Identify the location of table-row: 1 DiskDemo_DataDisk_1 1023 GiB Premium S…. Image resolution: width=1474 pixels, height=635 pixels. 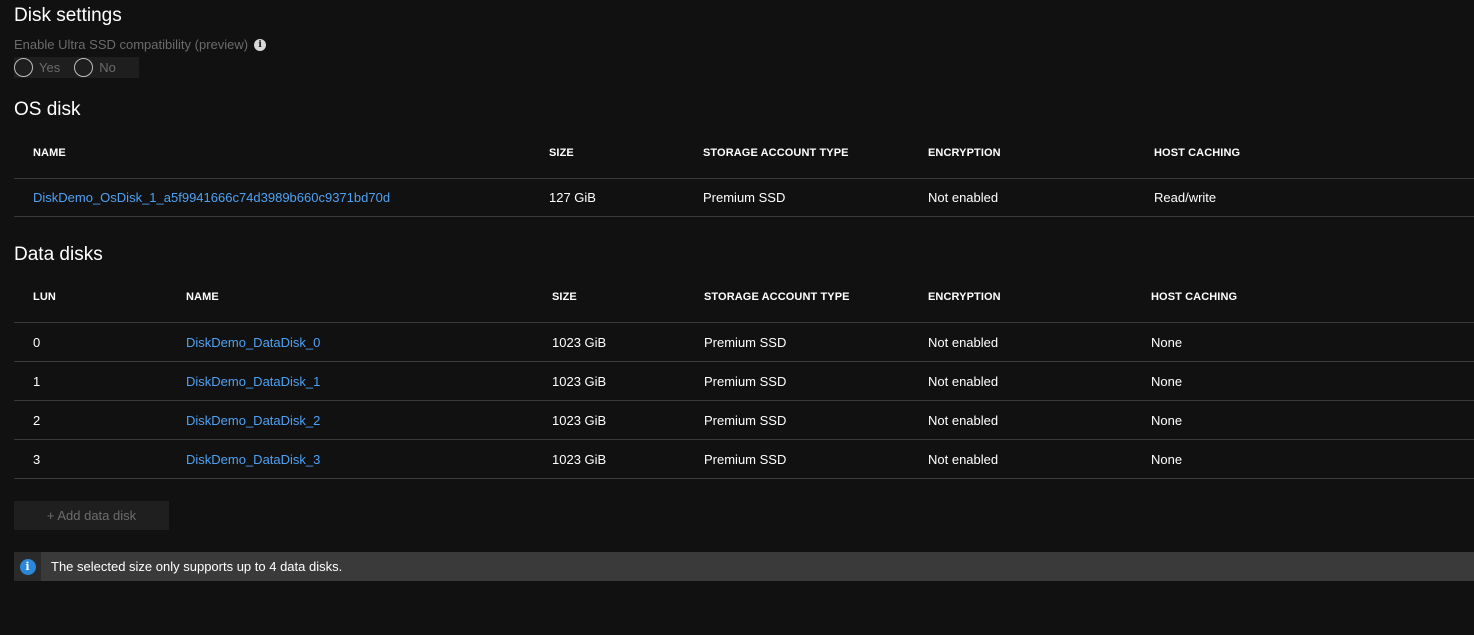
(744, 381).